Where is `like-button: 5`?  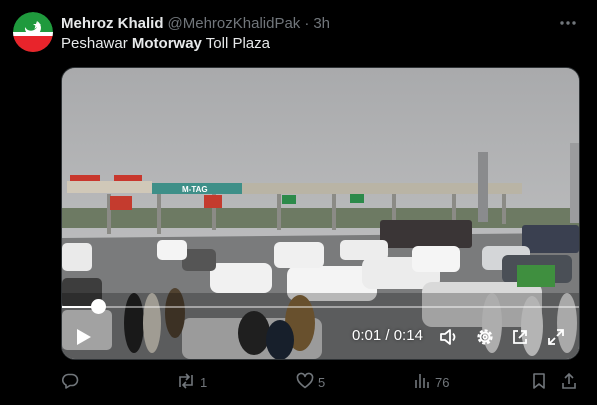
like-button: 5 is located at coordinates (310, 382).